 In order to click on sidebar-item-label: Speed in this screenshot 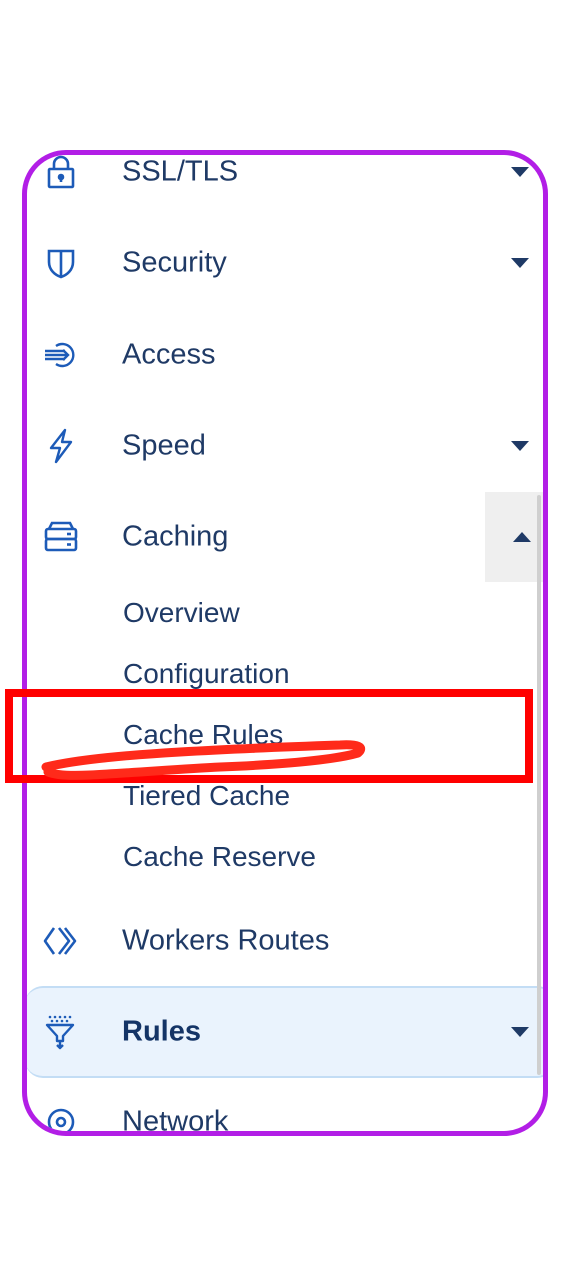, I will do `click(164, 445)`.